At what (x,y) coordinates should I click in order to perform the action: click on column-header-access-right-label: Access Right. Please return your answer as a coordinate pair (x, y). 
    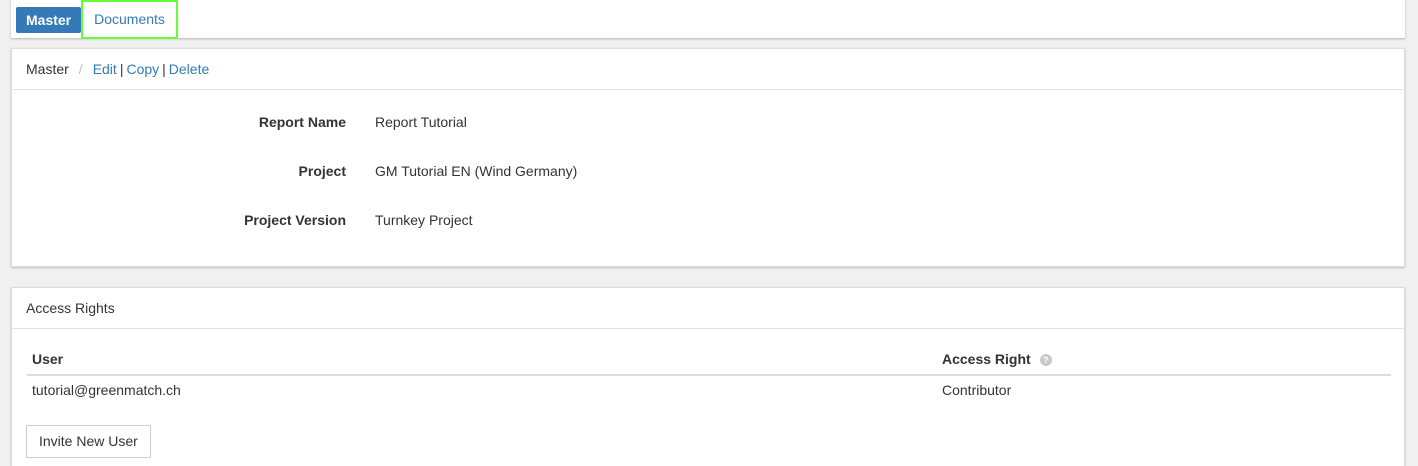
    Looking at the image, I should click on (986, 359).